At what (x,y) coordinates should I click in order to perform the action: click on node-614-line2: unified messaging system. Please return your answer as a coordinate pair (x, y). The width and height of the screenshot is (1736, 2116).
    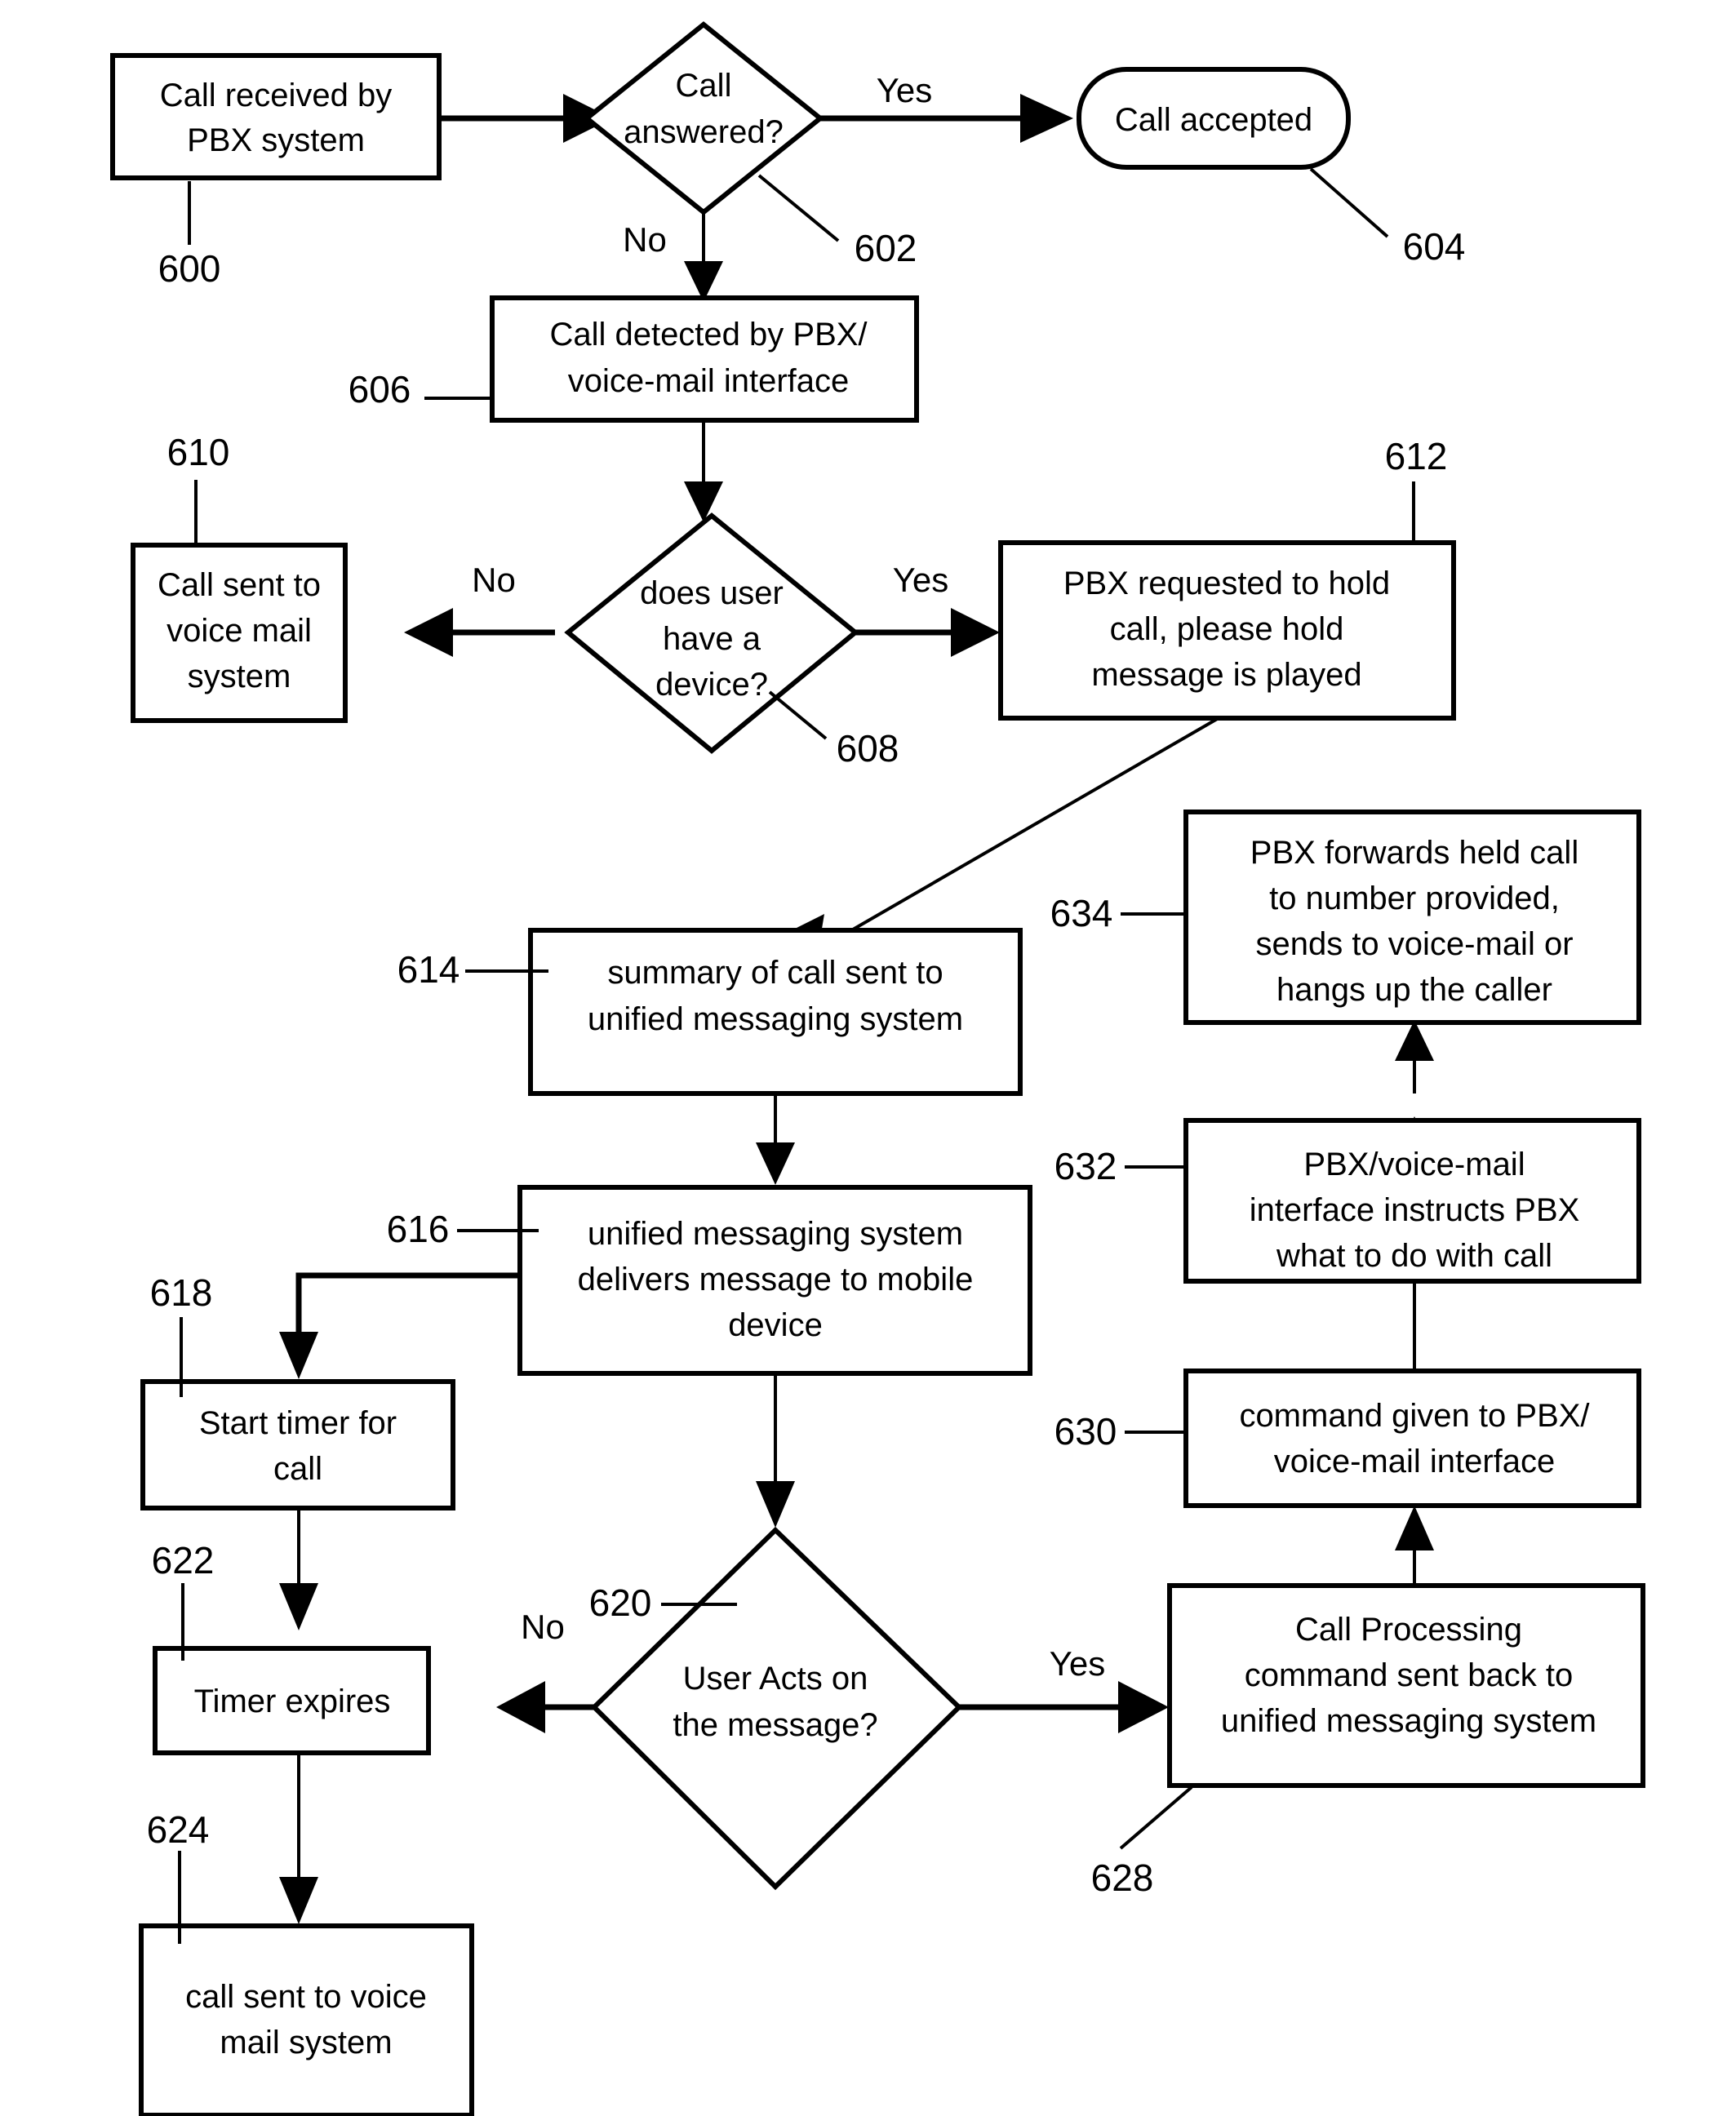
    Looking at the image, I should click on (775, 1019).